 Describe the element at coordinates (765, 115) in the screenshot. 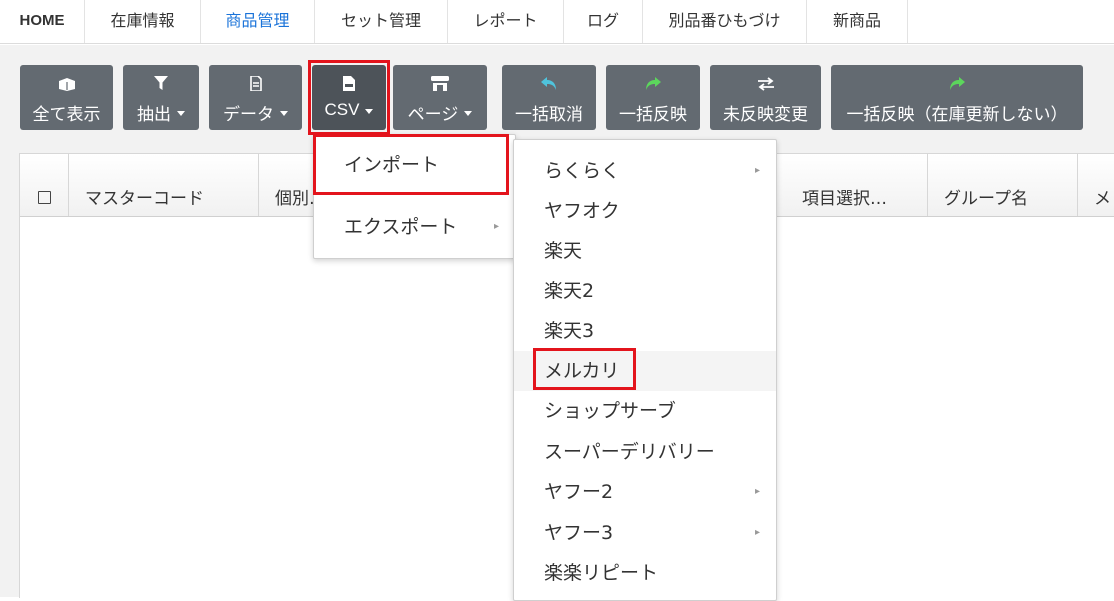

I see `pending-changes-label: 未反映変更` at that location.